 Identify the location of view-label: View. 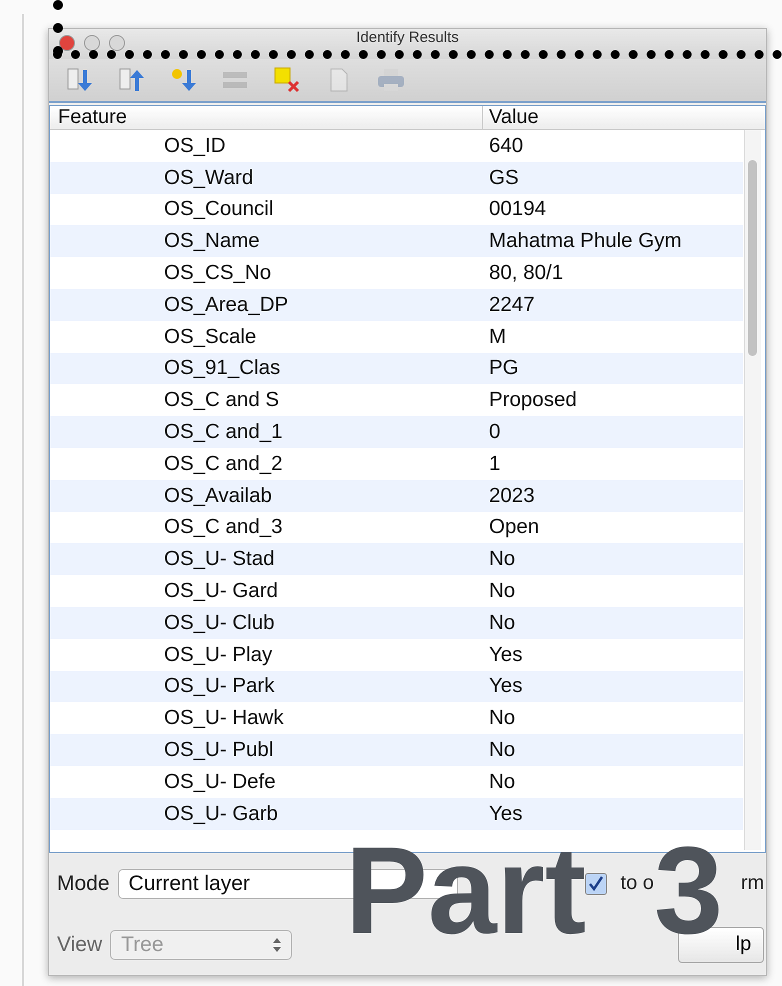
(79, 944).